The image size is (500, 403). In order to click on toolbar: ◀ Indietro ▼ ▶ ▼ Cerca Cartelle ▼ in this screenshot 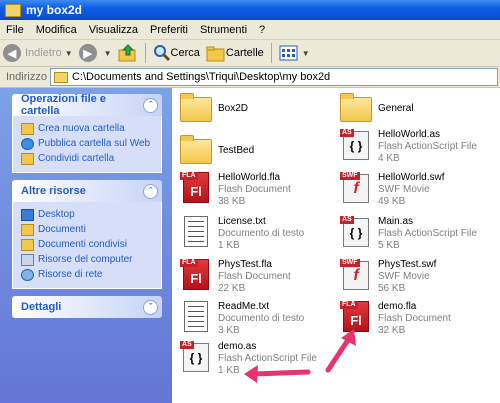, I will do `click(250, 53)`.